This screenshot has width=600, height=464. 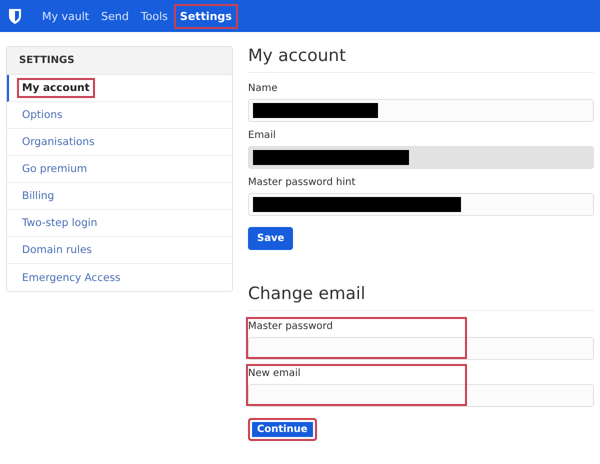 I want to click on sidebar-link: My account, so click(x=56, y=88).